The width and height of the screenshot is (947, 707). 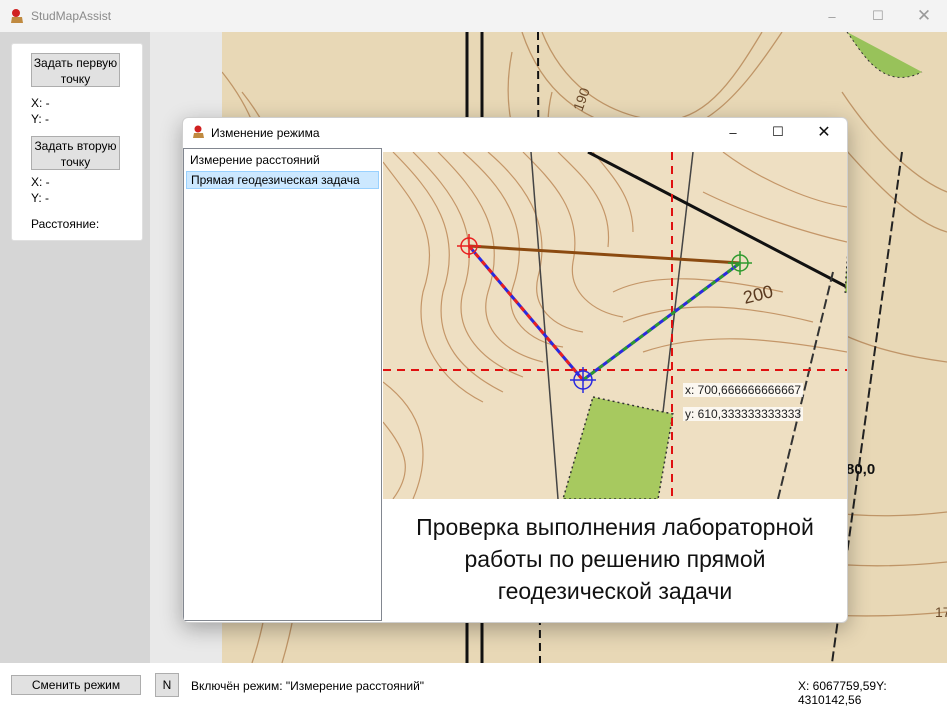 What do you see at coordinates (878, 16) in the screenshot?
I see `maximize-button: ☐` at bounding box center [878, 16].